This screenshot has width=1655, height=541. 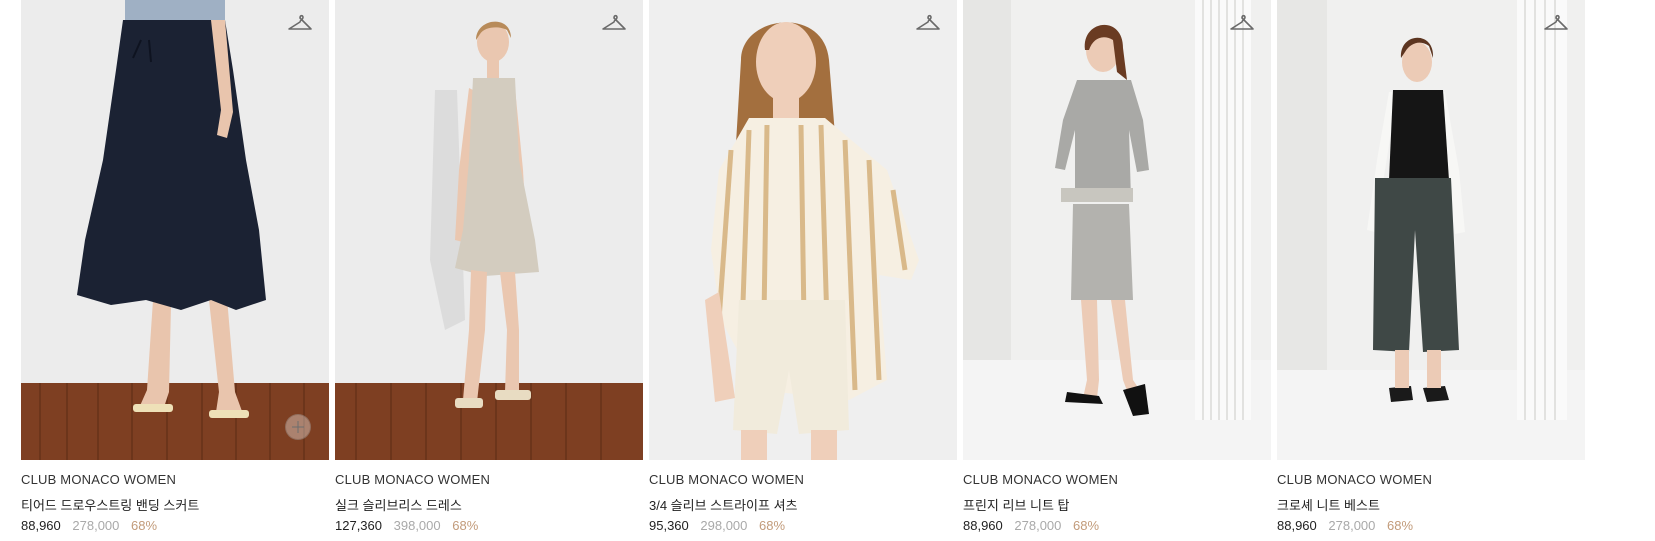 What do you see at coordinates (489, 527) in the screenshot?
I see `product-price: 127,360 398,000 68%` at bounding box center [489, 527].